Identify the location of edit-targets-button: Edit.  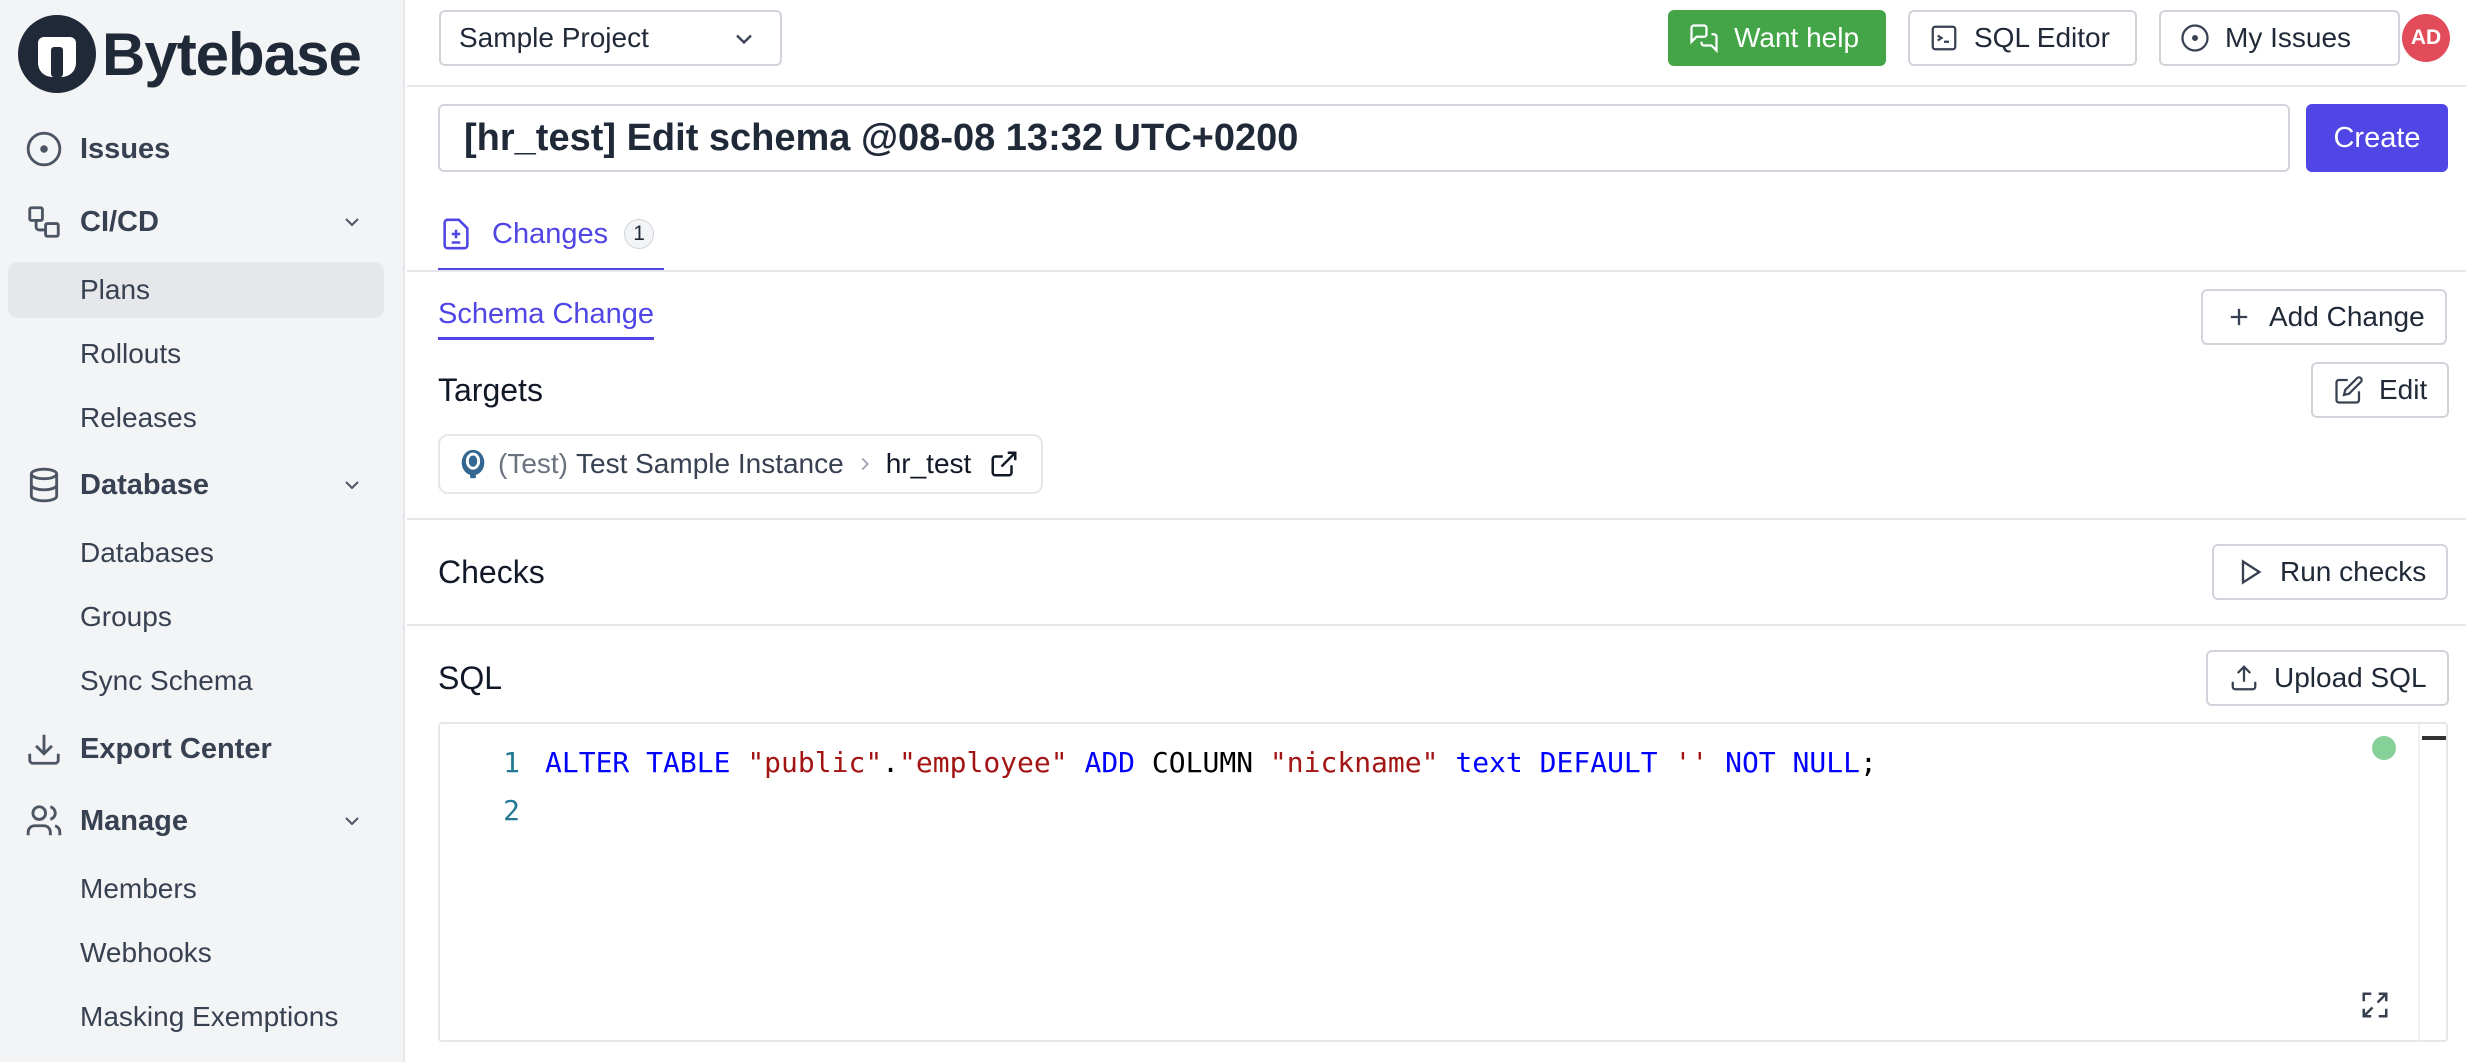
(2380, 390).